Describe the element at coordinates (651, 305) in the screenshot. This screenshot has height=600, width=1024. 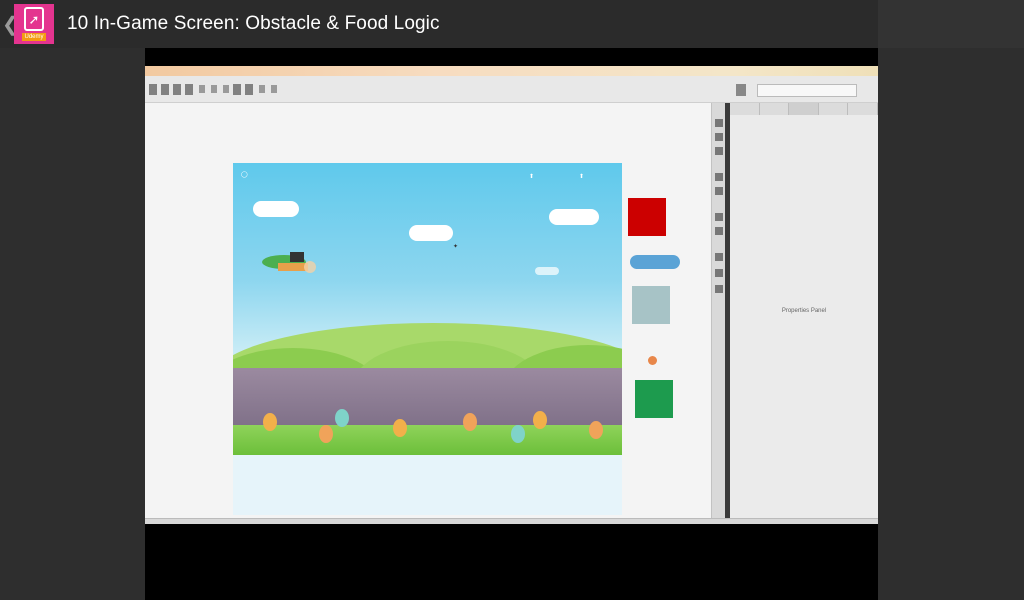
I see `gray-asset` at that location.